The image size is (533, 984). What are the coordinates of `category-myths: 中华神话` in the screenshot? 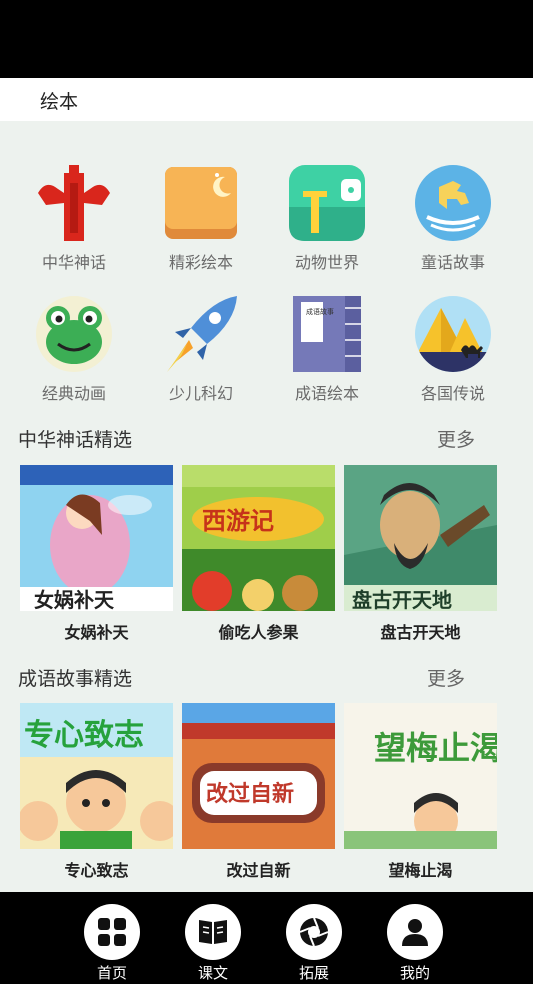 It's located at (74, 218).